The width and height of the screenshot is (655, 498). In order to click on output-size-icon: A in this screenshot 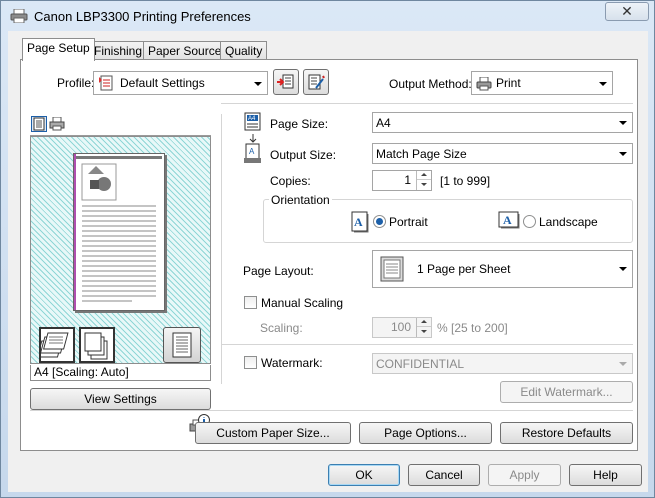, I will do `click(253, 150)`.